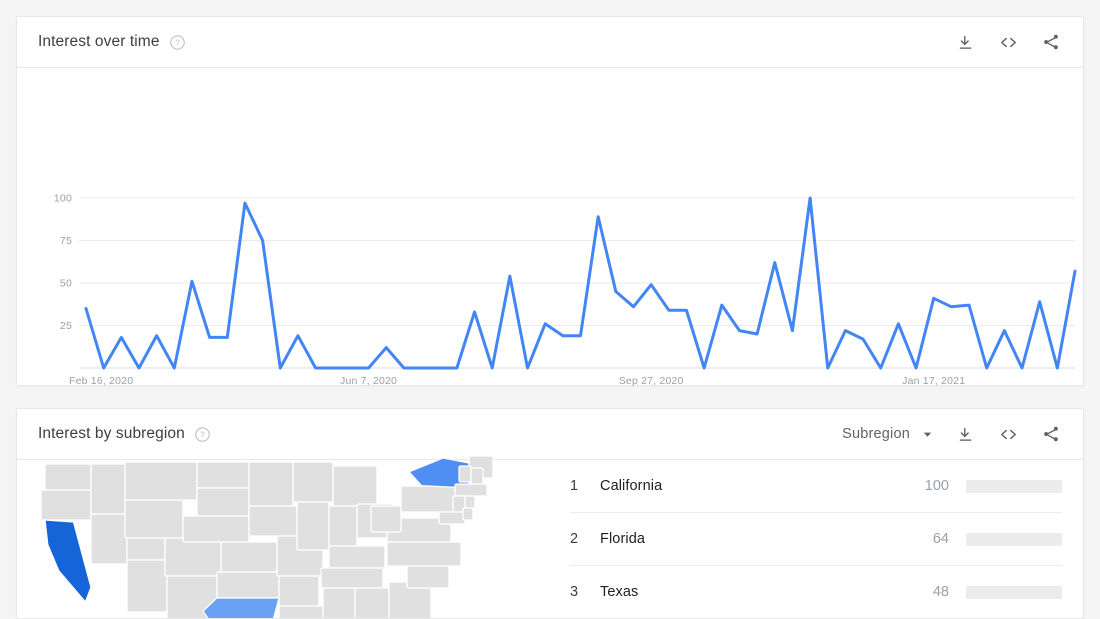 Image resolution: width=1100 pixels, height=619 pixels. Describe the element at coordinates (147, 586) in the screenshot. I see `map-state-arizona` at that location.